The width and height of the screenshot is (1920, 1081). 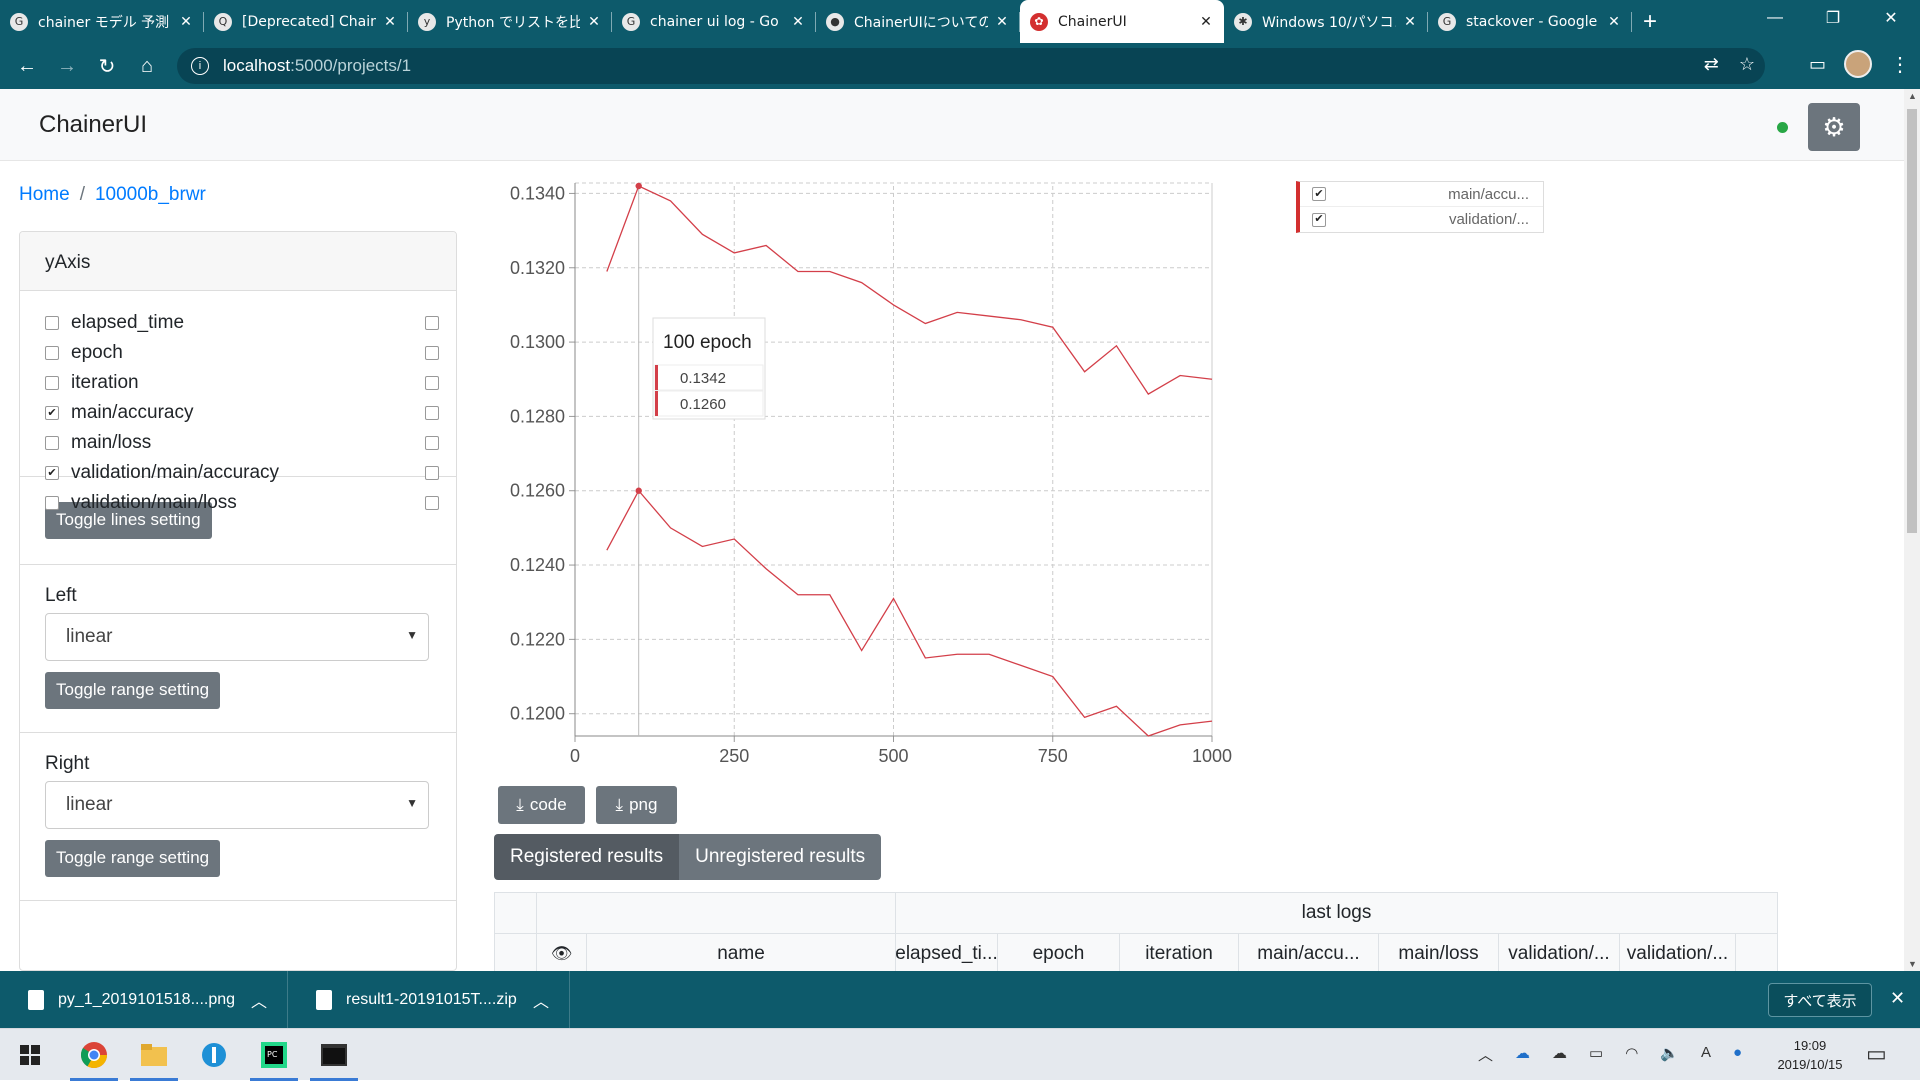 What do you see at coordinates (1631, 1054) in the screenshot?
I see `wifi-icon: ◠` at bounding box center [1631, 1054].